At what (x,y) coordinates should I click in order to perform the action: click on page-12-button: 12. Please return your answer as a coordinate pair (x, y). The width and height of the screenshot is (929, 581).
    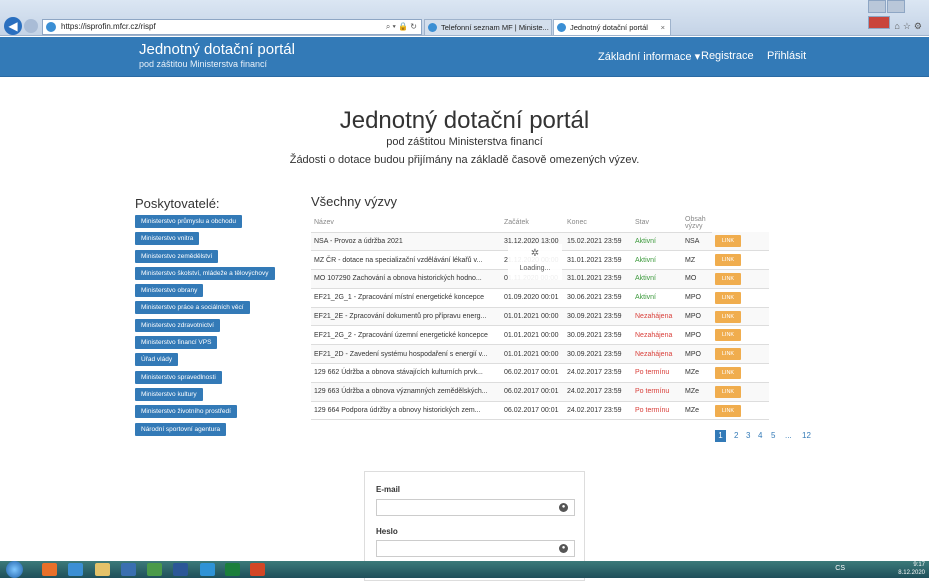
    Looking at the image, I should click on (806, 436).